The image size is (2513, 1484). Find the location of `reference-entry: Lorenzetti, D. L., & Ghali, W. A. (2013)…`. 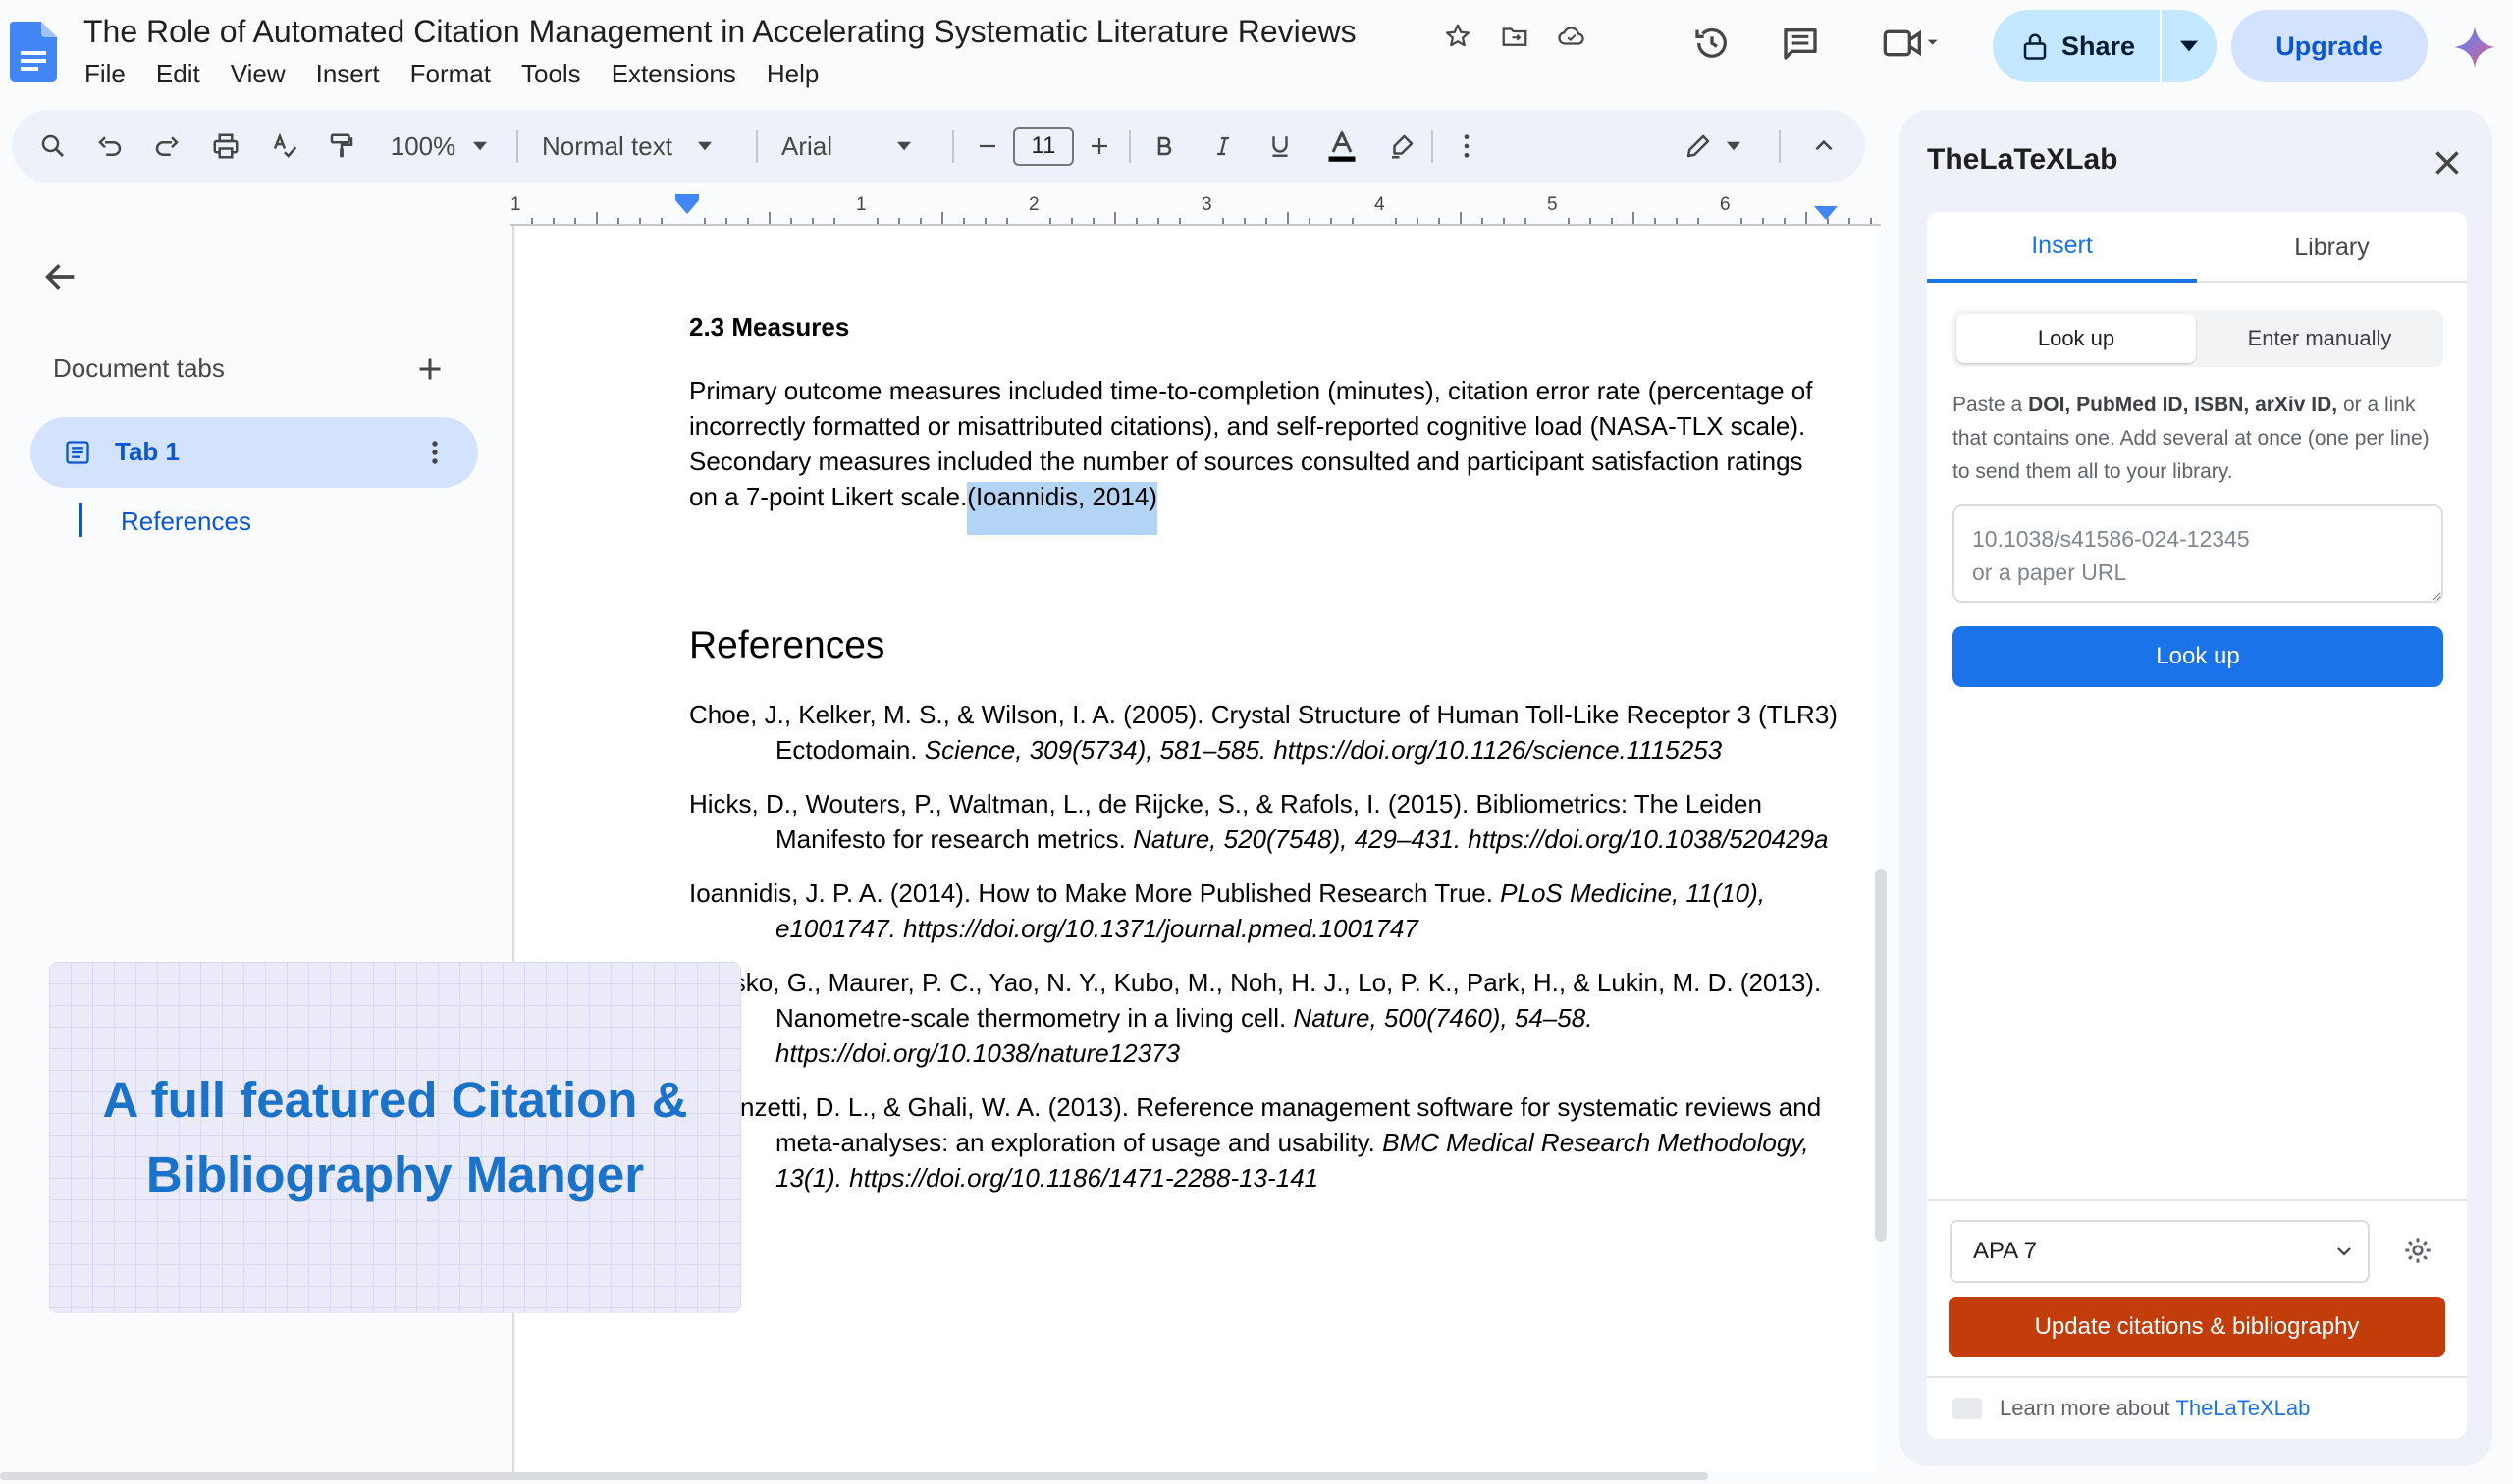

reference-entry: Lorenzetti, D. L., & Ghali, W. A. (2013)… is located at coordinates (1256, 1142).